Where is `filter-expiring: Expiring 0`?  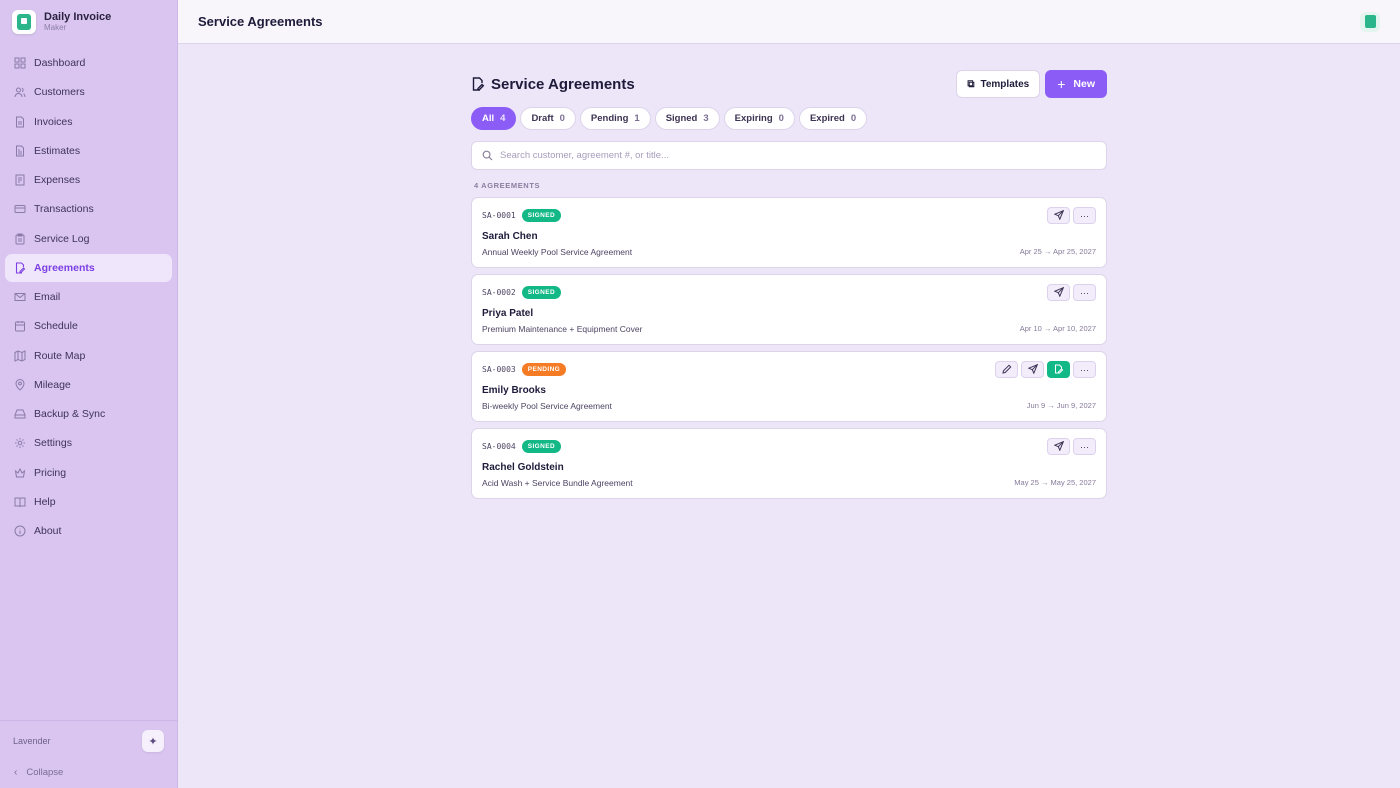
filter-expiring: Expiring 0 is located at coordinates (759, 118).